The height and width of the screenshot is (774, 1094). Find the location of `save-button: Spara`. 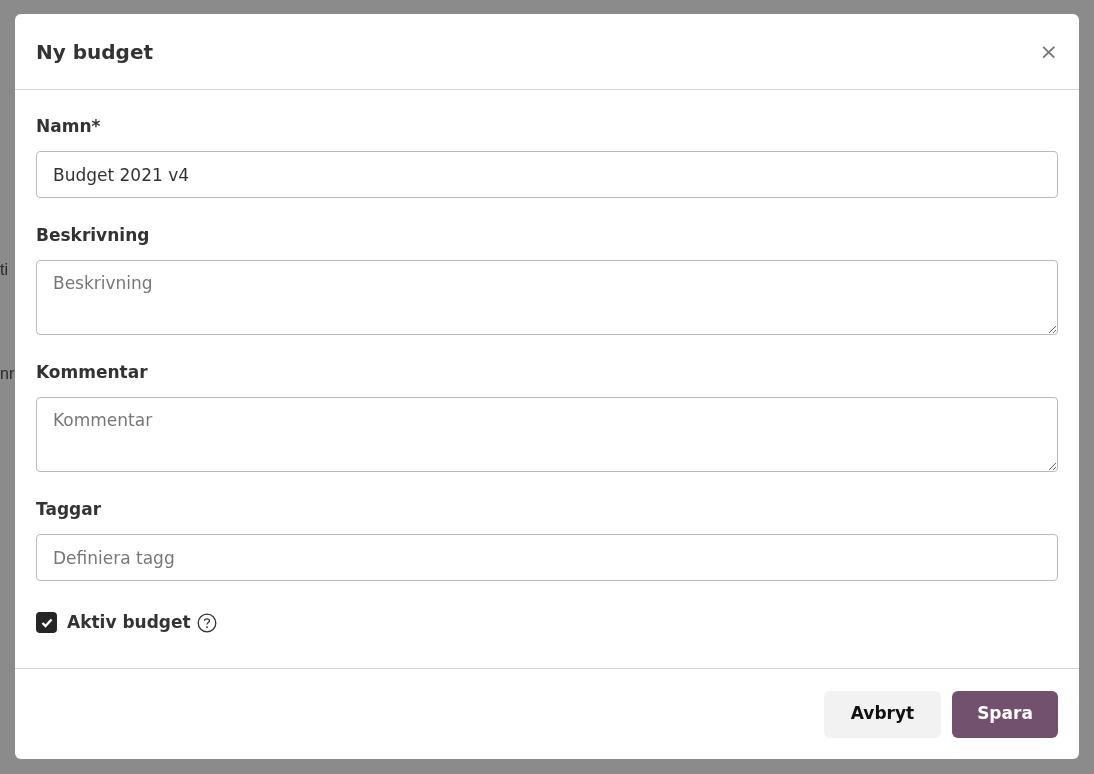

save-button: Spara is located at coordinates (1005, 714).